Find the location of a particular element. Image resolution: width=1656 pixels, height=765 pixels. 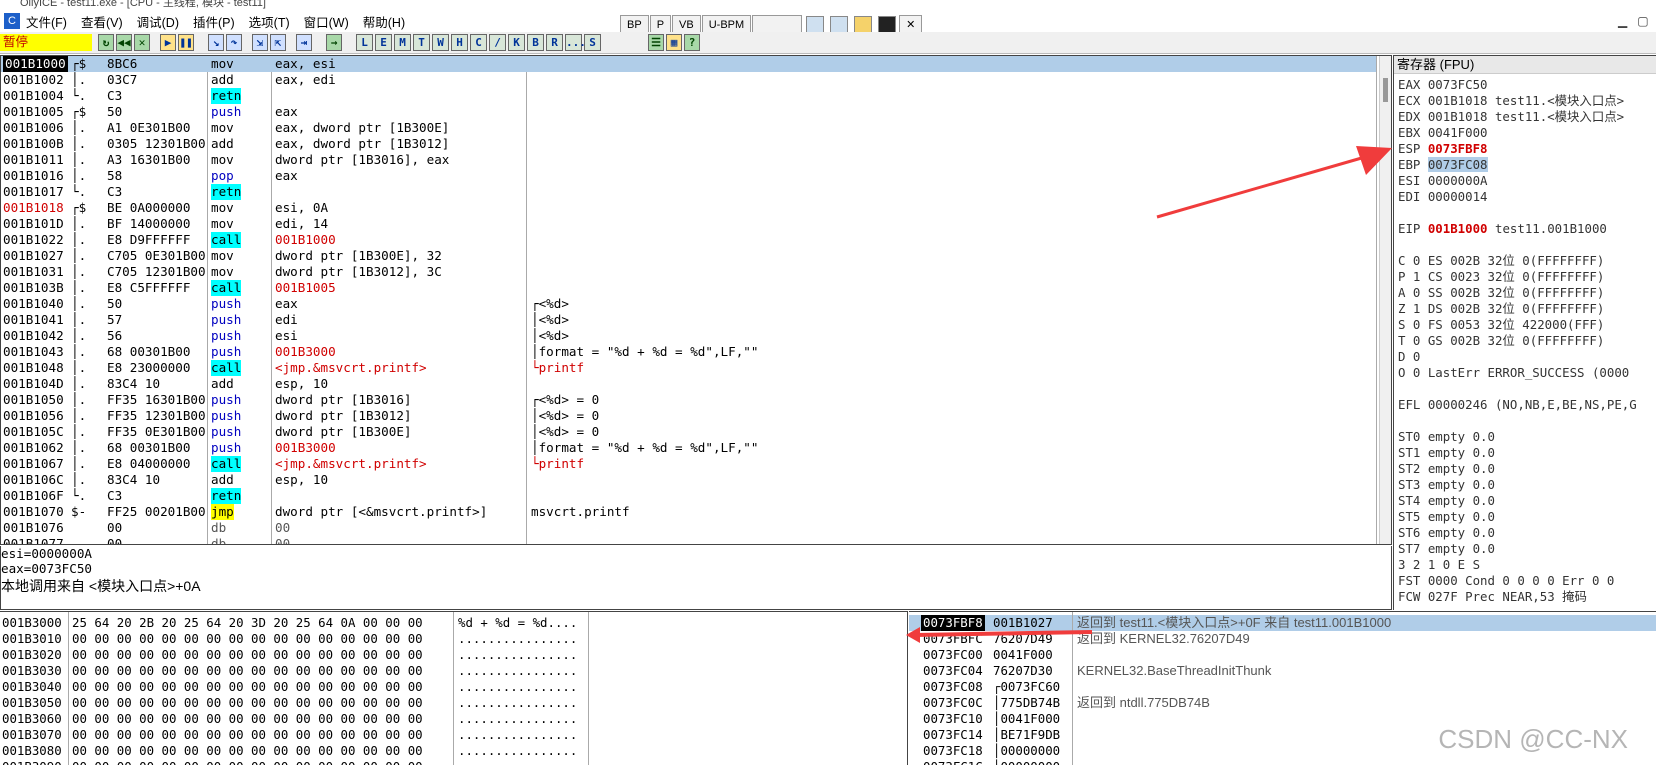

disasm-row: 001B1041 │. 57 push edi │<%d> is located at coordinates (696, 320).